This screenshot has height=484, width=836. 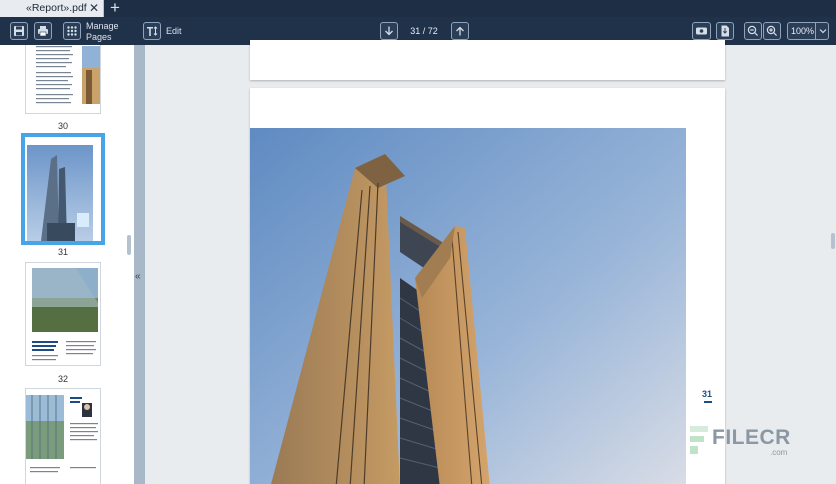 I want to click on page-indicator: 31 / 72, so click(x=424, y=31).